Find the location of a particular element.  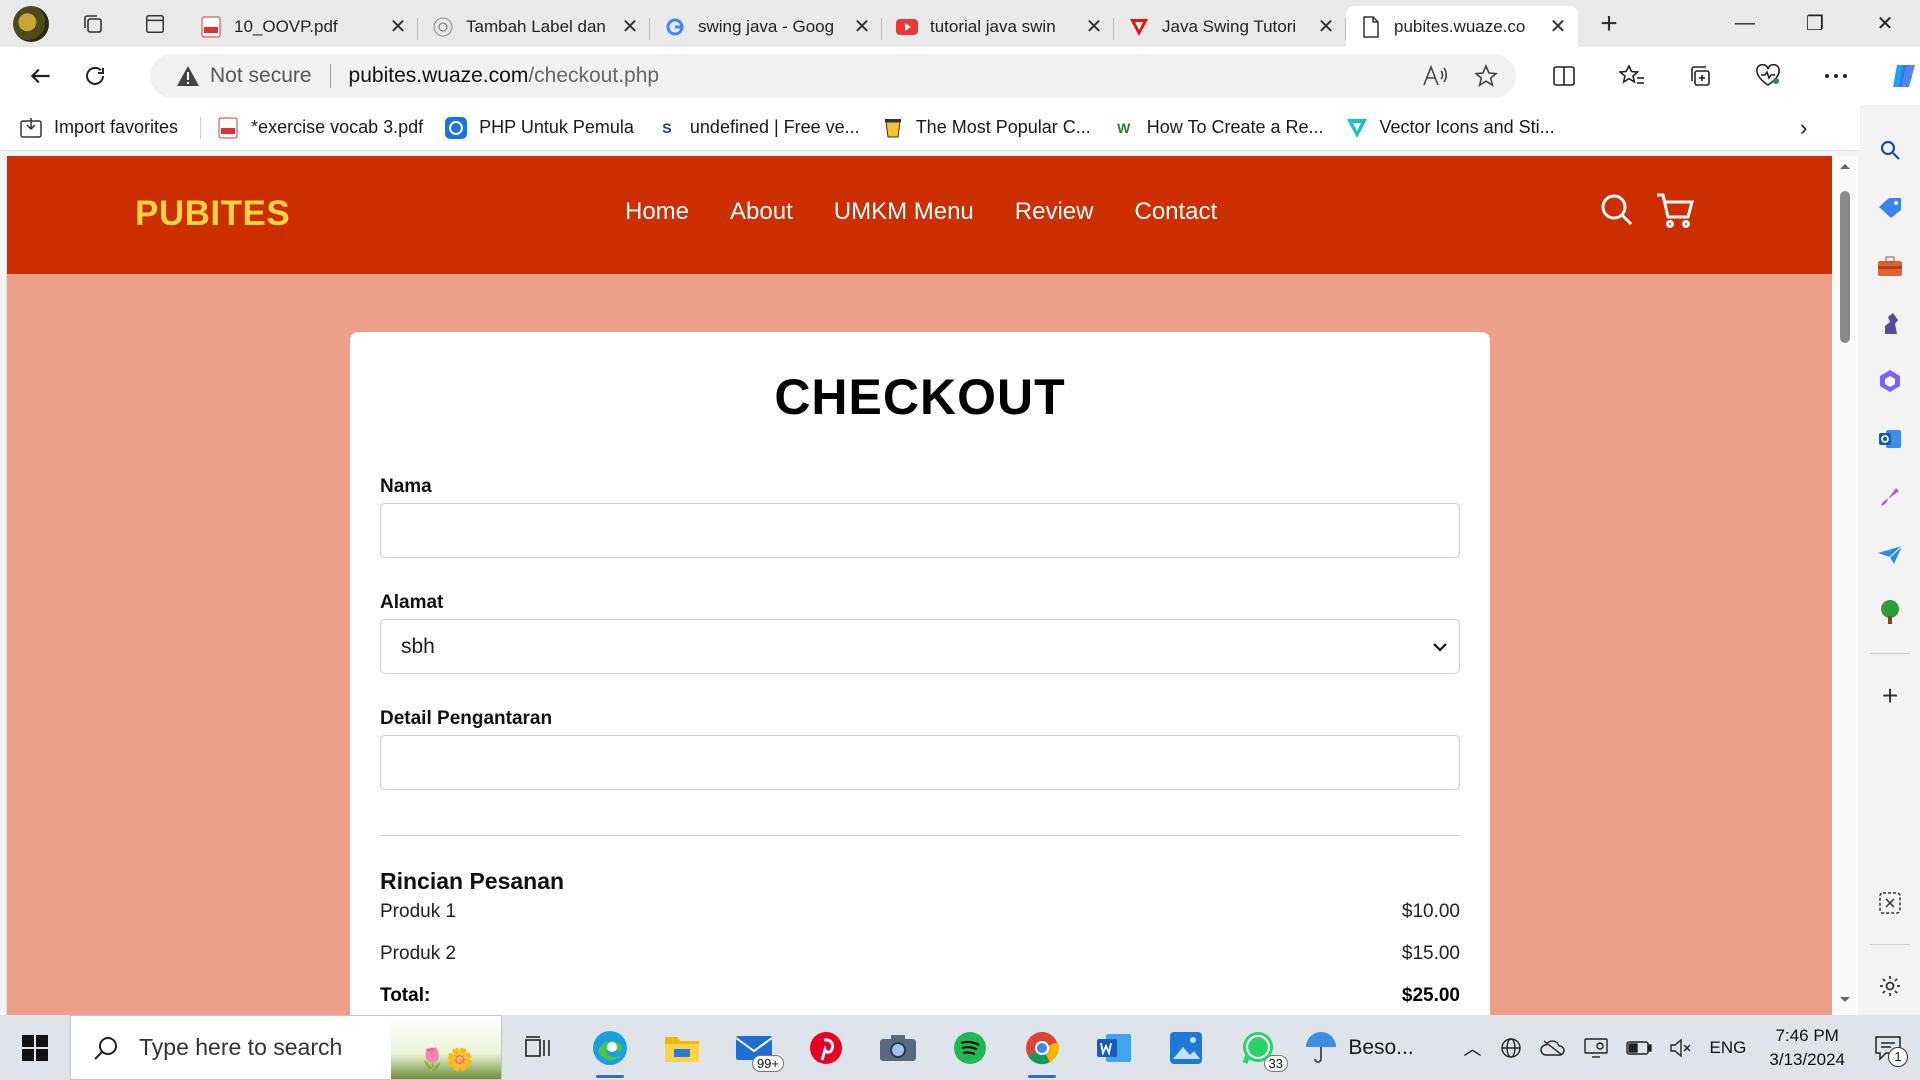

workspaces-button is located at coordinates (93, 23).